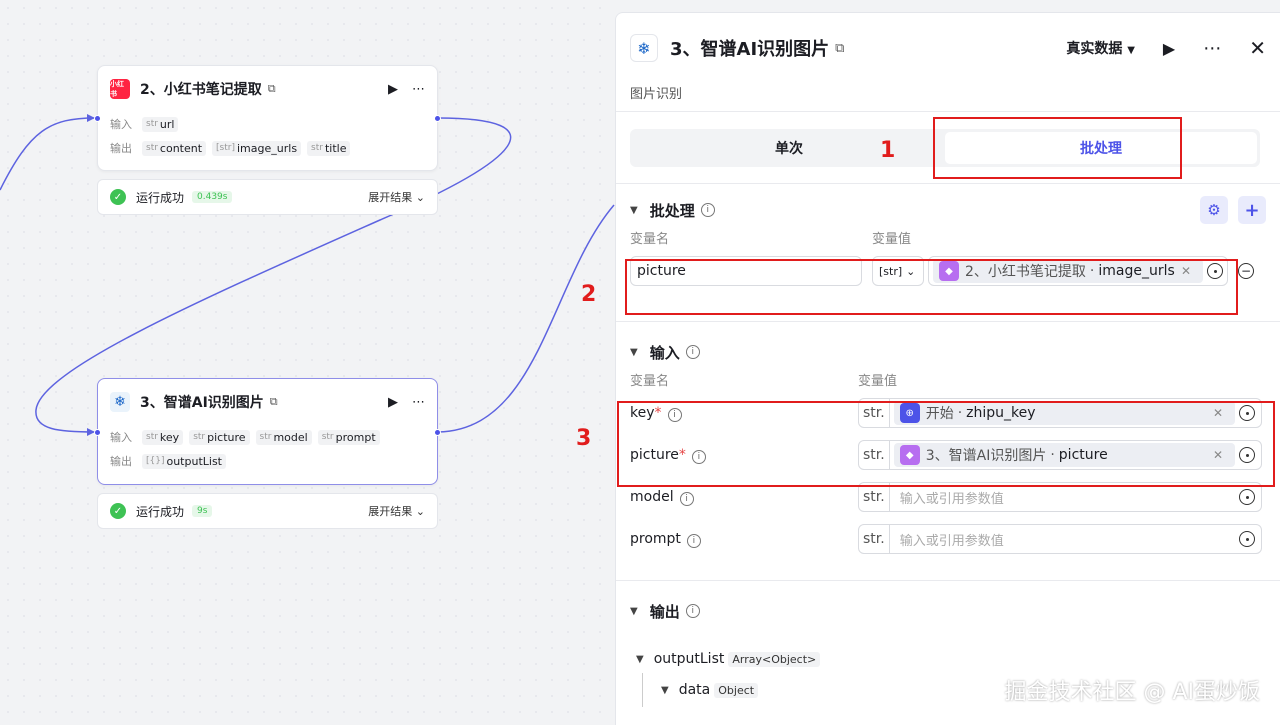 This screenshot has width=1280, height=725. I want to click on settings-icon: ⚙, so click(1214, 210).